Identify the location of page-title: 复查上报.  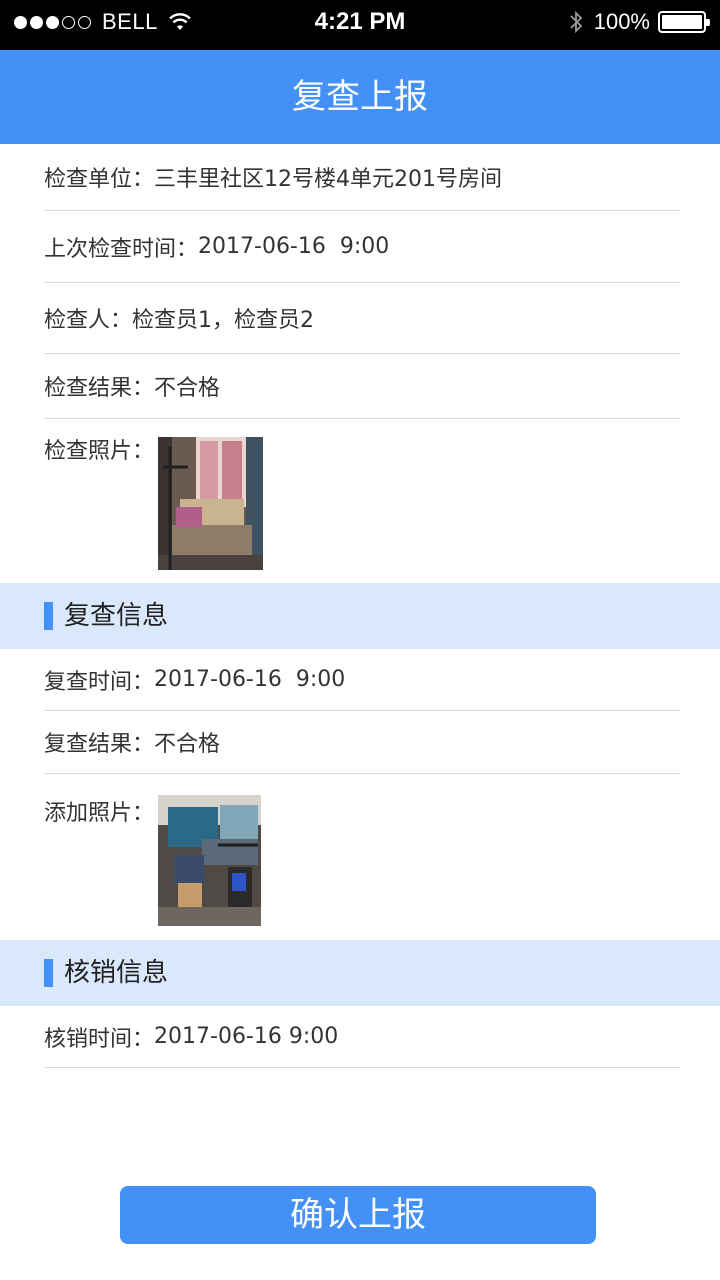
(360, 97).